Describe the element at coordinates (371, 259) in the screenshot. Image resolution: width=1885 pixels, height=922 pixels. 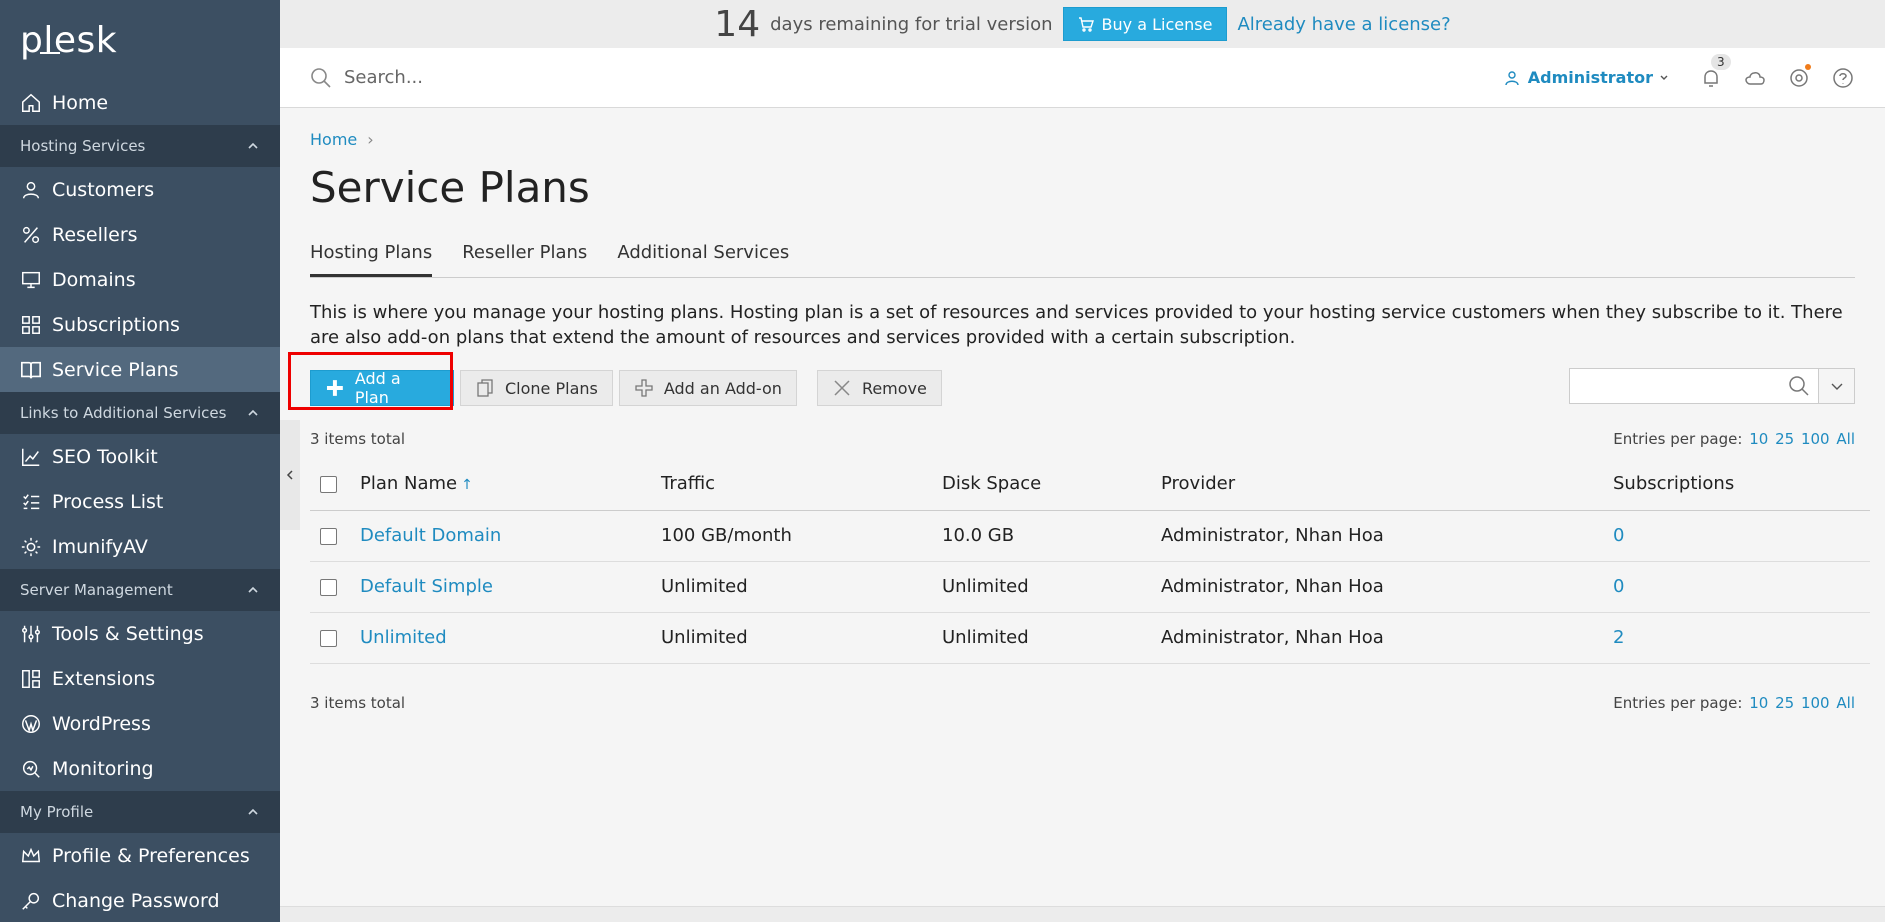
I see `tab-hosting-plans: Hosting Plans` at that location.